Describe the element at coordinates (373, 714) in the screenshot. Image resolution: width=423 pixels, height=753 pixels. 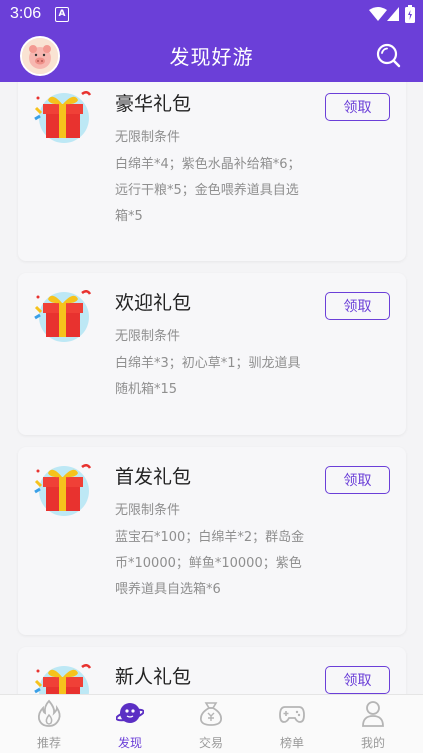
I see `person-icon` at that location.